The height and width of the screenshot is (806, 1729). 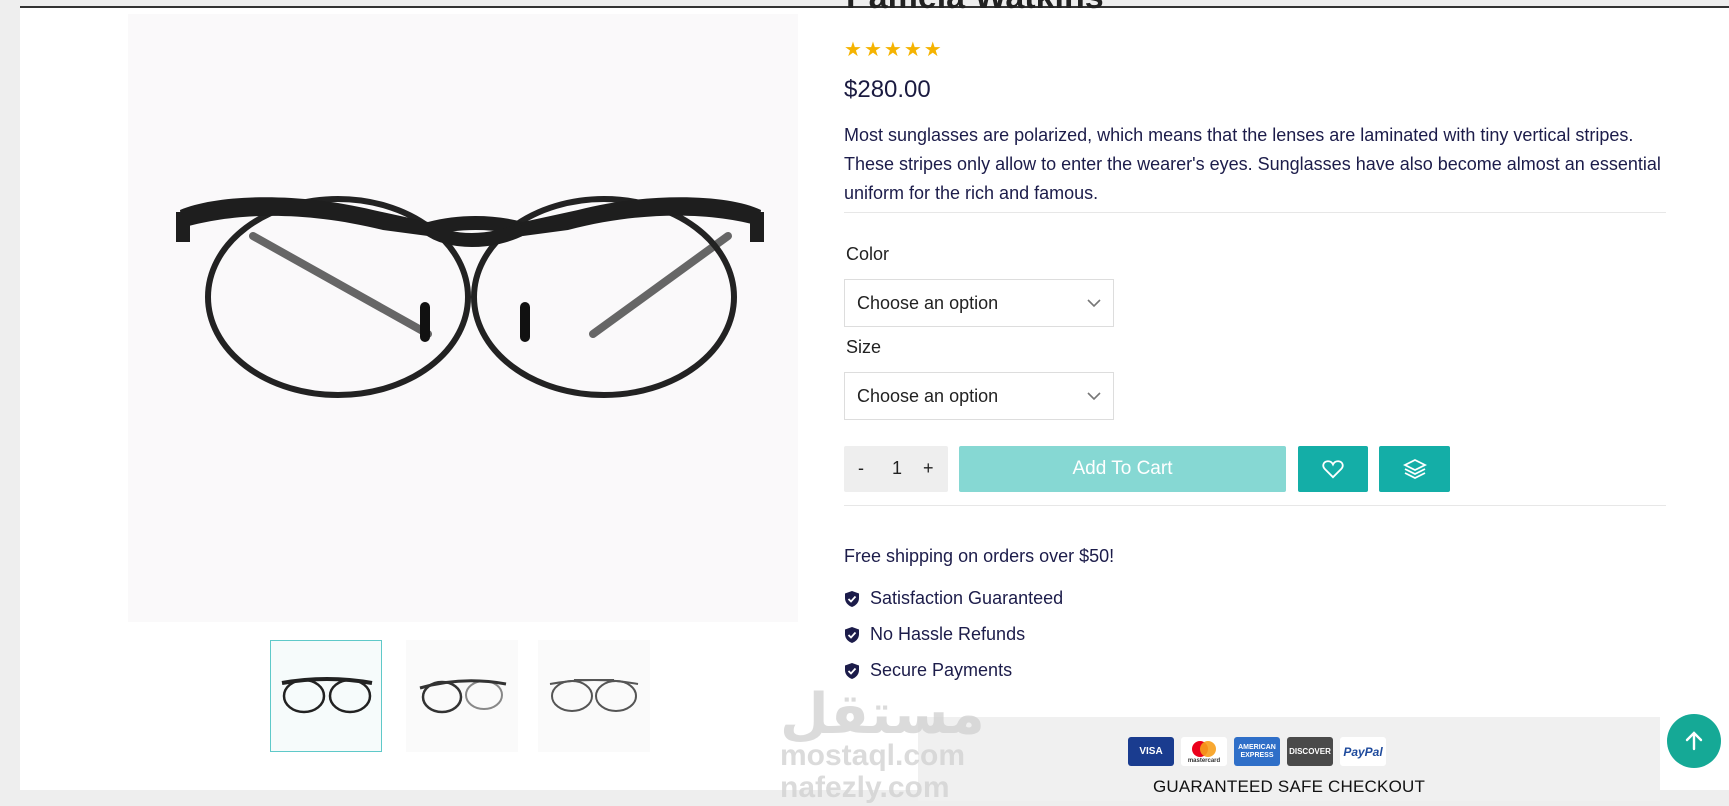 I want to click on quantity-decrease-button: -, so click(x=861, y=468).